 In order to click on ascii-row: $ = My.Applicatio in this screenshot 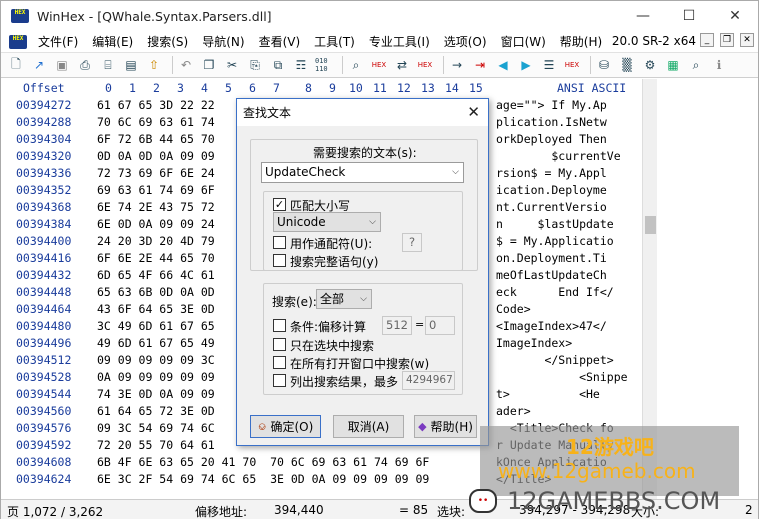, I will do `click(568, 241)`.